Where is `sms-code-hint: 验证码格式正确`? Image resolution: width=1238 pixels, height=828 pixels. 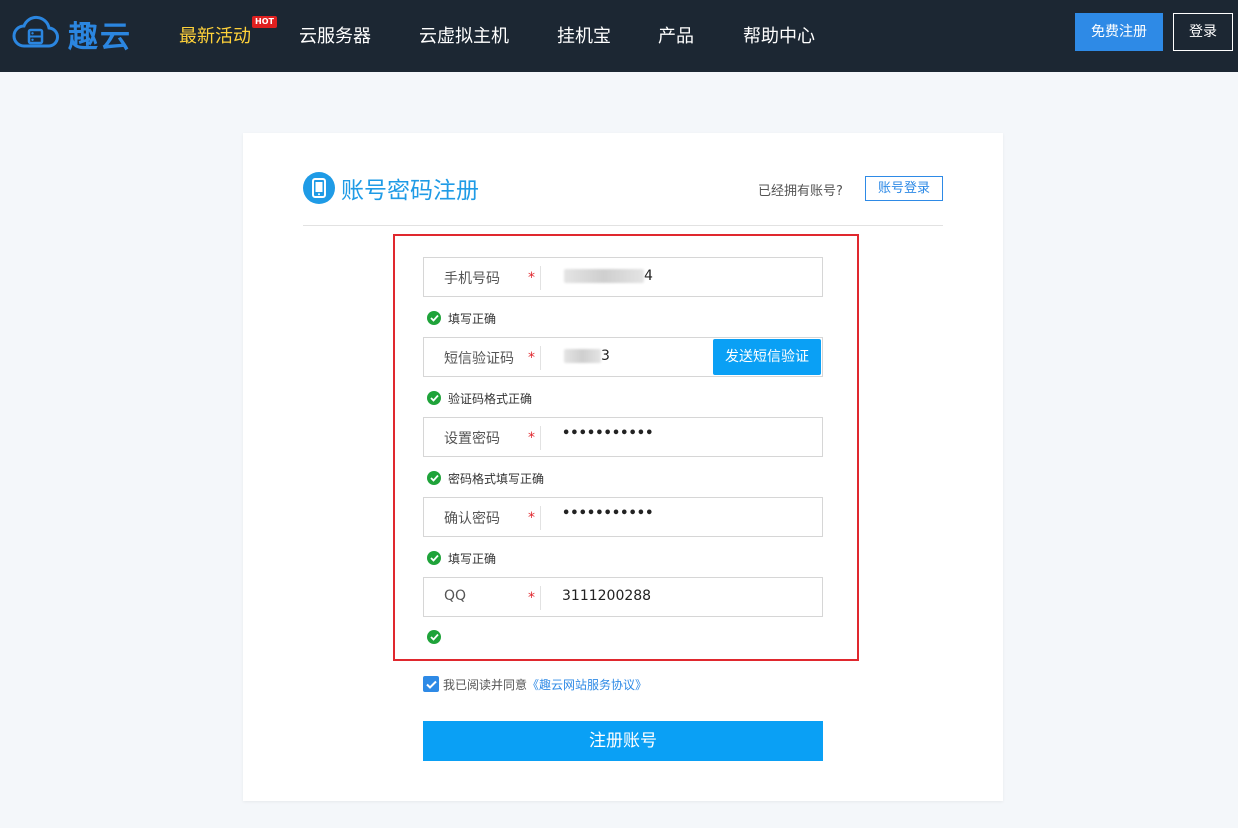 sms-code-hint: 验证码格式正确 is located at coordinates (479, 398).